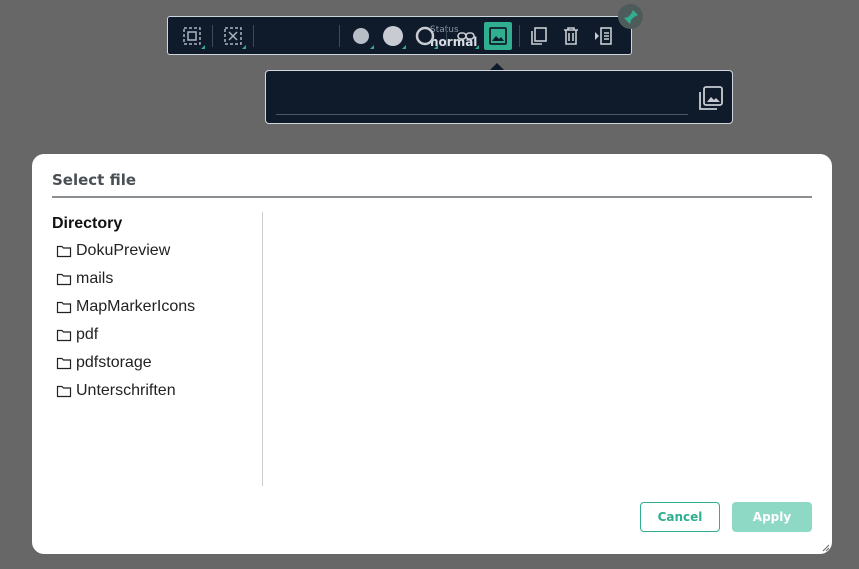 The width and height of the screenshot is (859, 569). Describe the element at coordinates (680, 517) in the screenshot. I see `cancel-button: Cancel` at that location.